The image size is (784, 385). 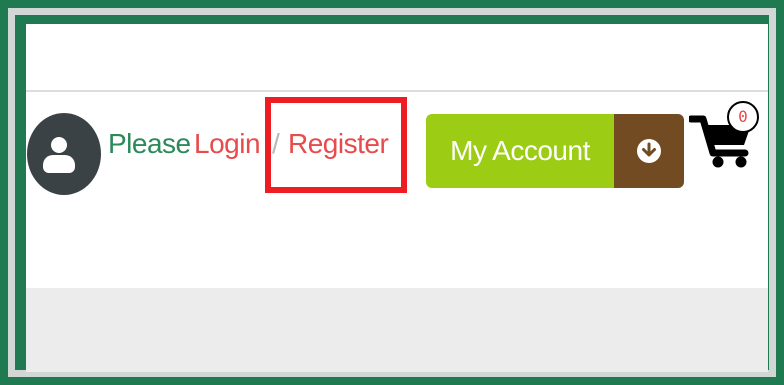 I want to click on cart-count-badge: 0, so click(x=743, y=117).